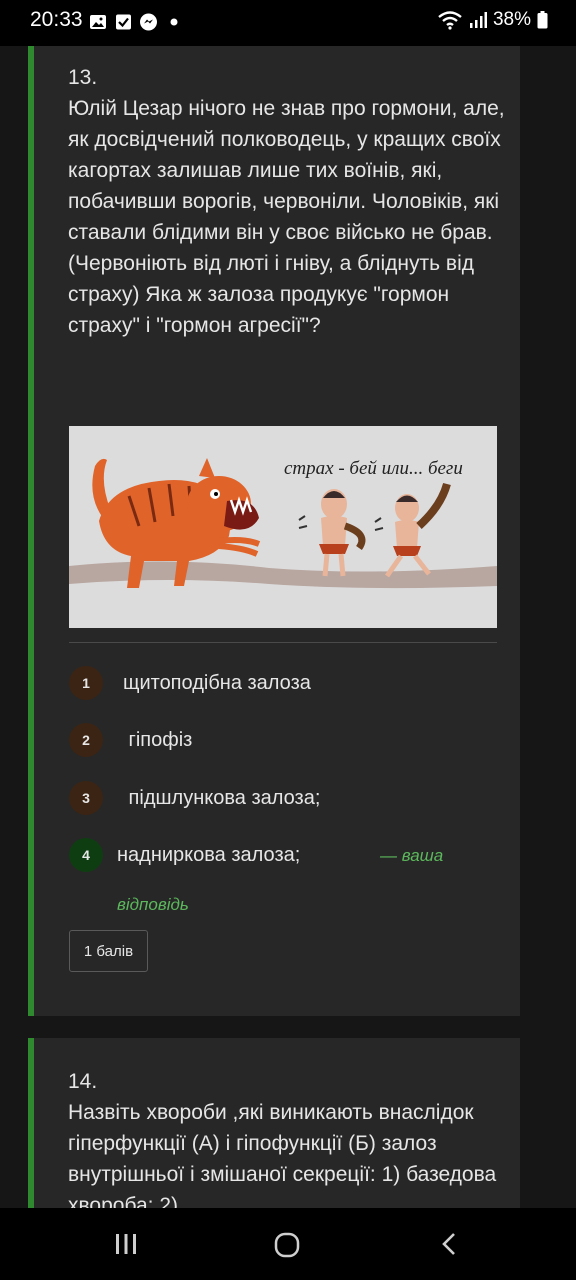 The width and height of the screenshot is (576, 1280). I want to click on your-answer-label: — ваша, so click(412, 855).